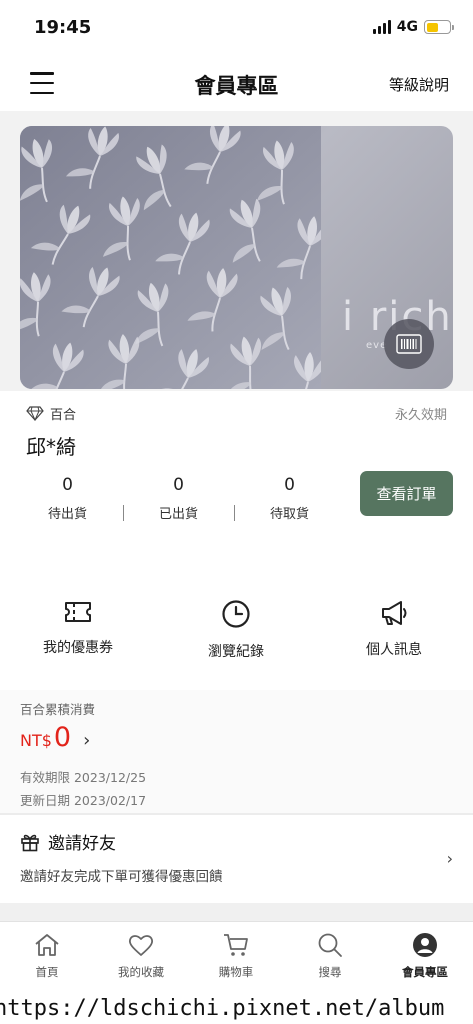  Describe the element at coordinates (67, 498) in the screenshot. I see `stat-pending-shipment: 0 待出貨` at that location.